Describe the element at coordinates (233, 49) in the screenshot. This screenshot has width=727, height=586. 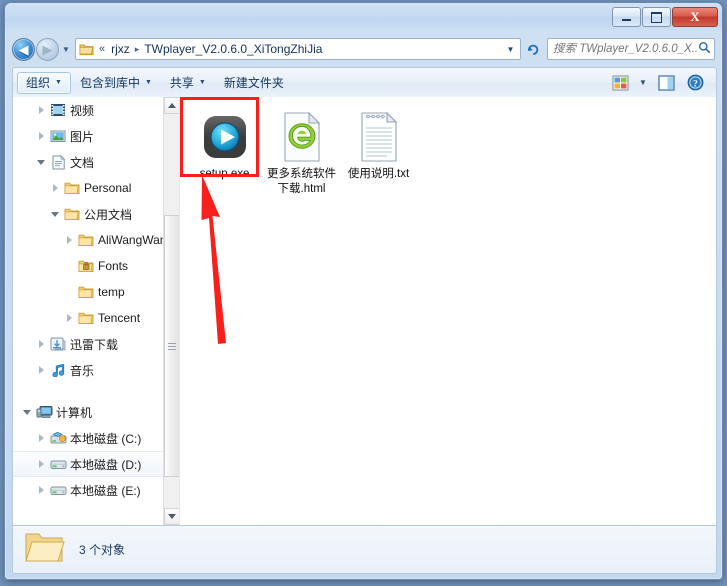
I see `breadcrumb-item-1: TWplayer_V2.0.6.0_XiTongZhiJia` at that location.